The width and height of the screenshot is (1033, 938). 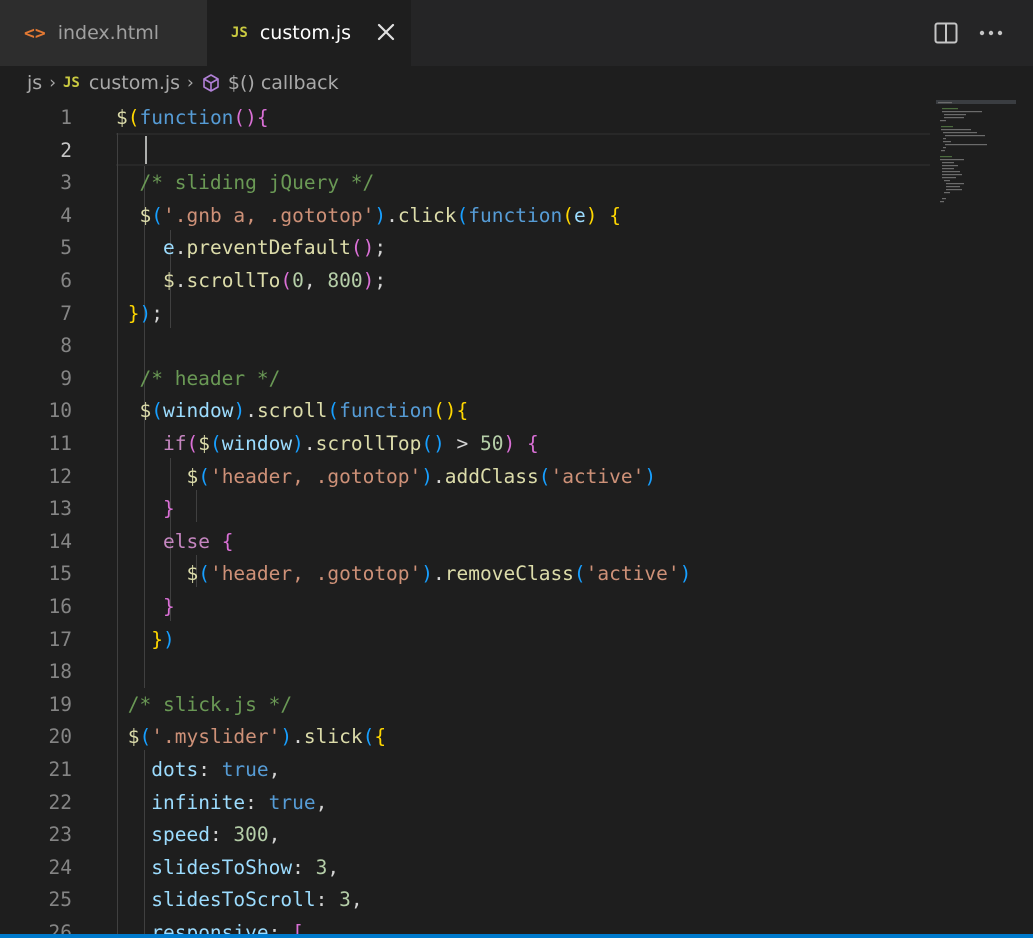 I want to click on tab-index-html: <> index.html, so click(x=103, y=33).